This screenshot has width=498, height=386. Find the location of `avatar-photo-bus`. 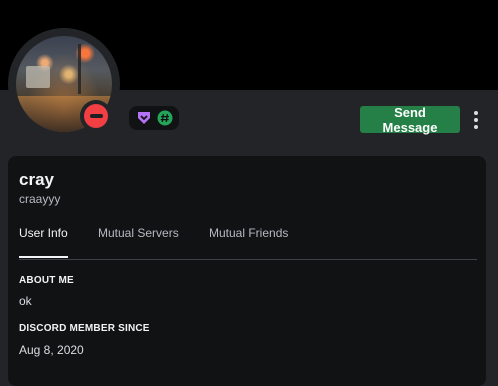

avatar-photo-bus is located at coordinates (38, 77).